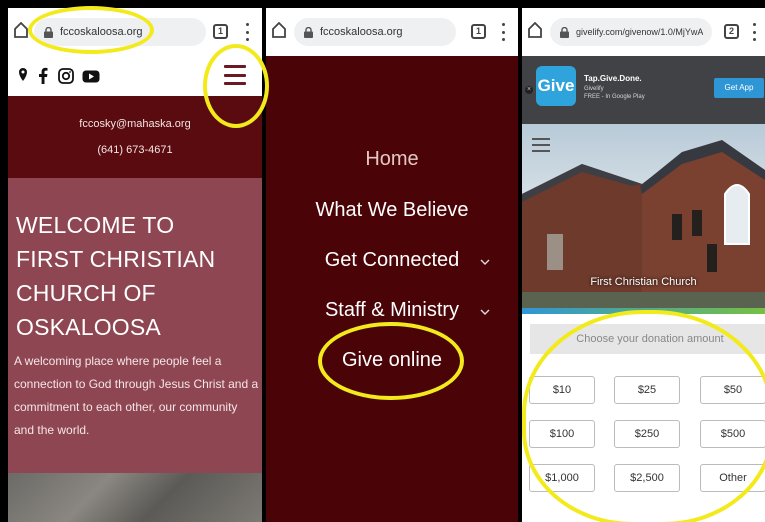 The height and width of the screenshot is (522, 765). Describe the element at coordinates (647, 339) in the screenshot. I see `donation-prompt: Choose your donation amount` at that location.